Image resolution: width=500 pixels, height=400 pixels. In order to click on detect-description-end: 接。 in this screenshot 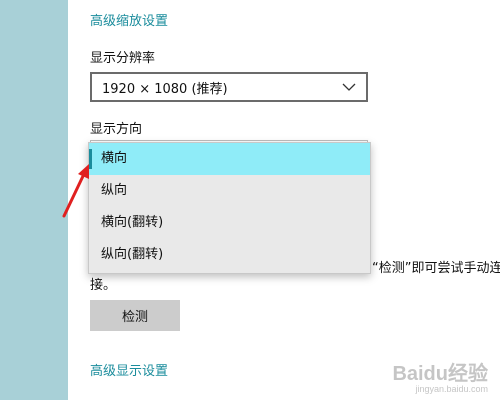, I will do `click(103, 285)`.